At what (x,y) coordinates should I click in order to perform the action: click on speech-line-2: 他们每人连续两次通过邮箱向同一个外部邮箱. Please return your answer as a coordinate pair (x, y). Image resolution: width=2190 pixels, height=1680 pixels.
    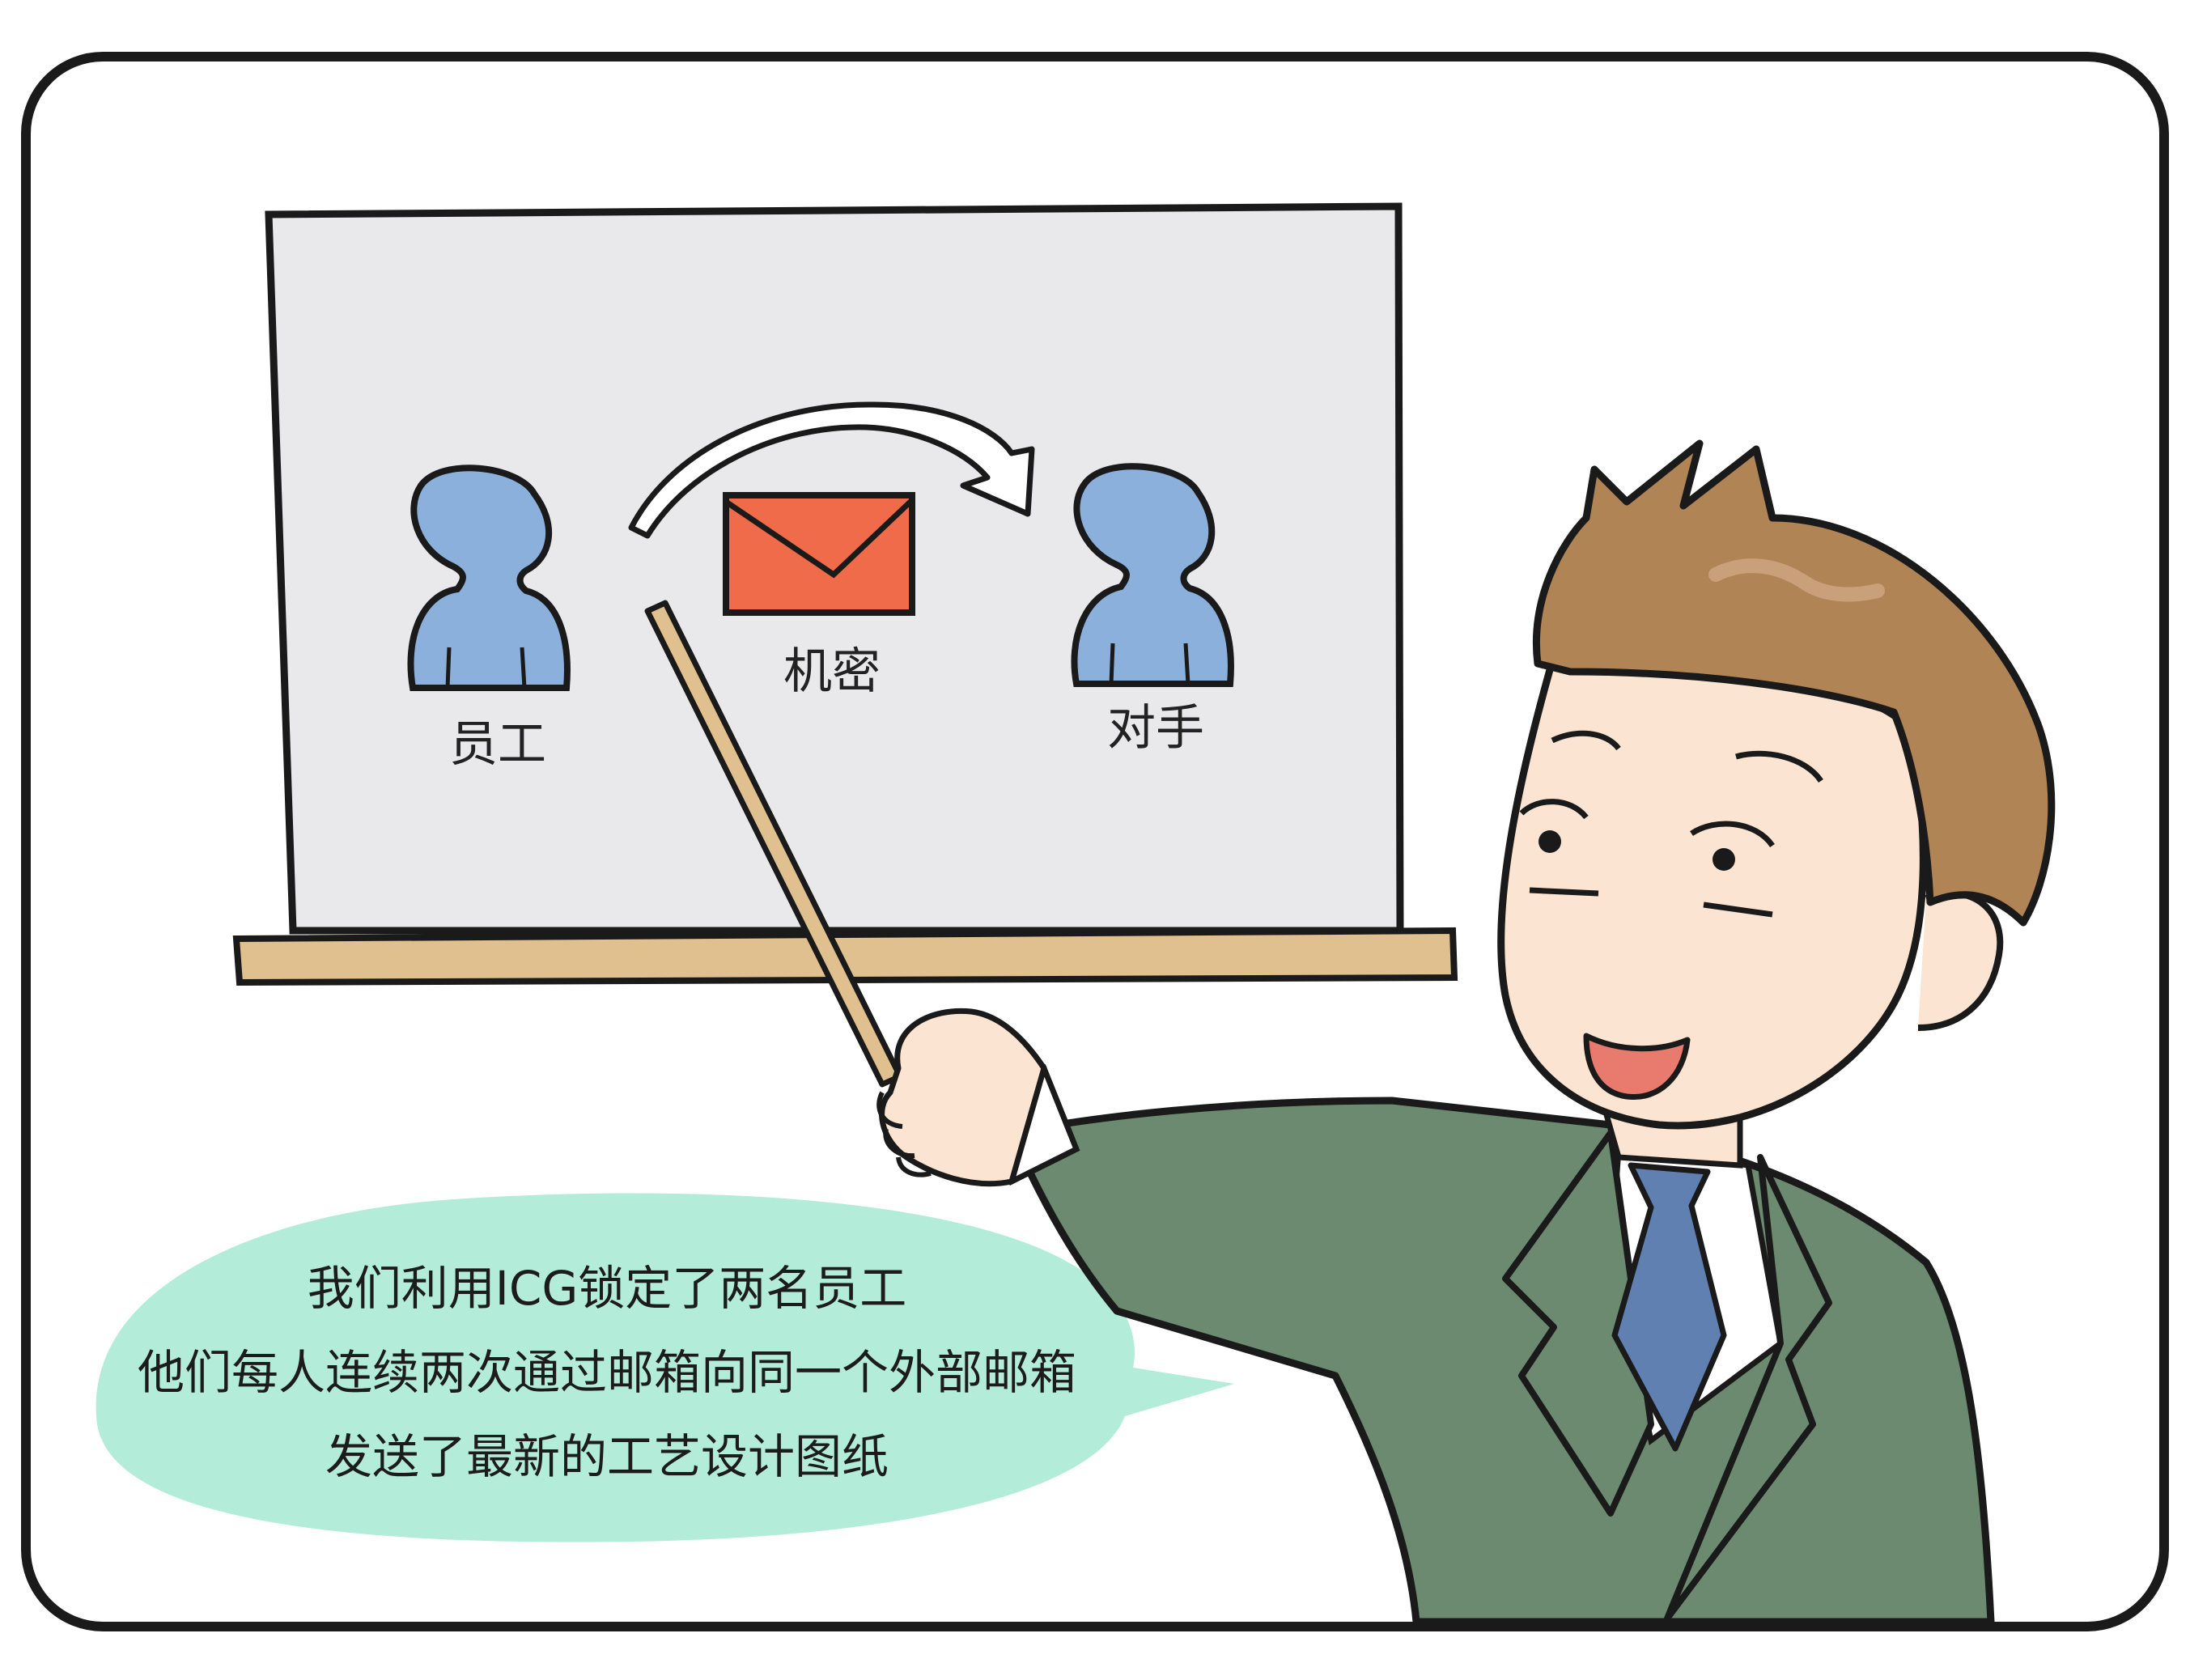
    Looking at the image, I should click on (606, 1372).